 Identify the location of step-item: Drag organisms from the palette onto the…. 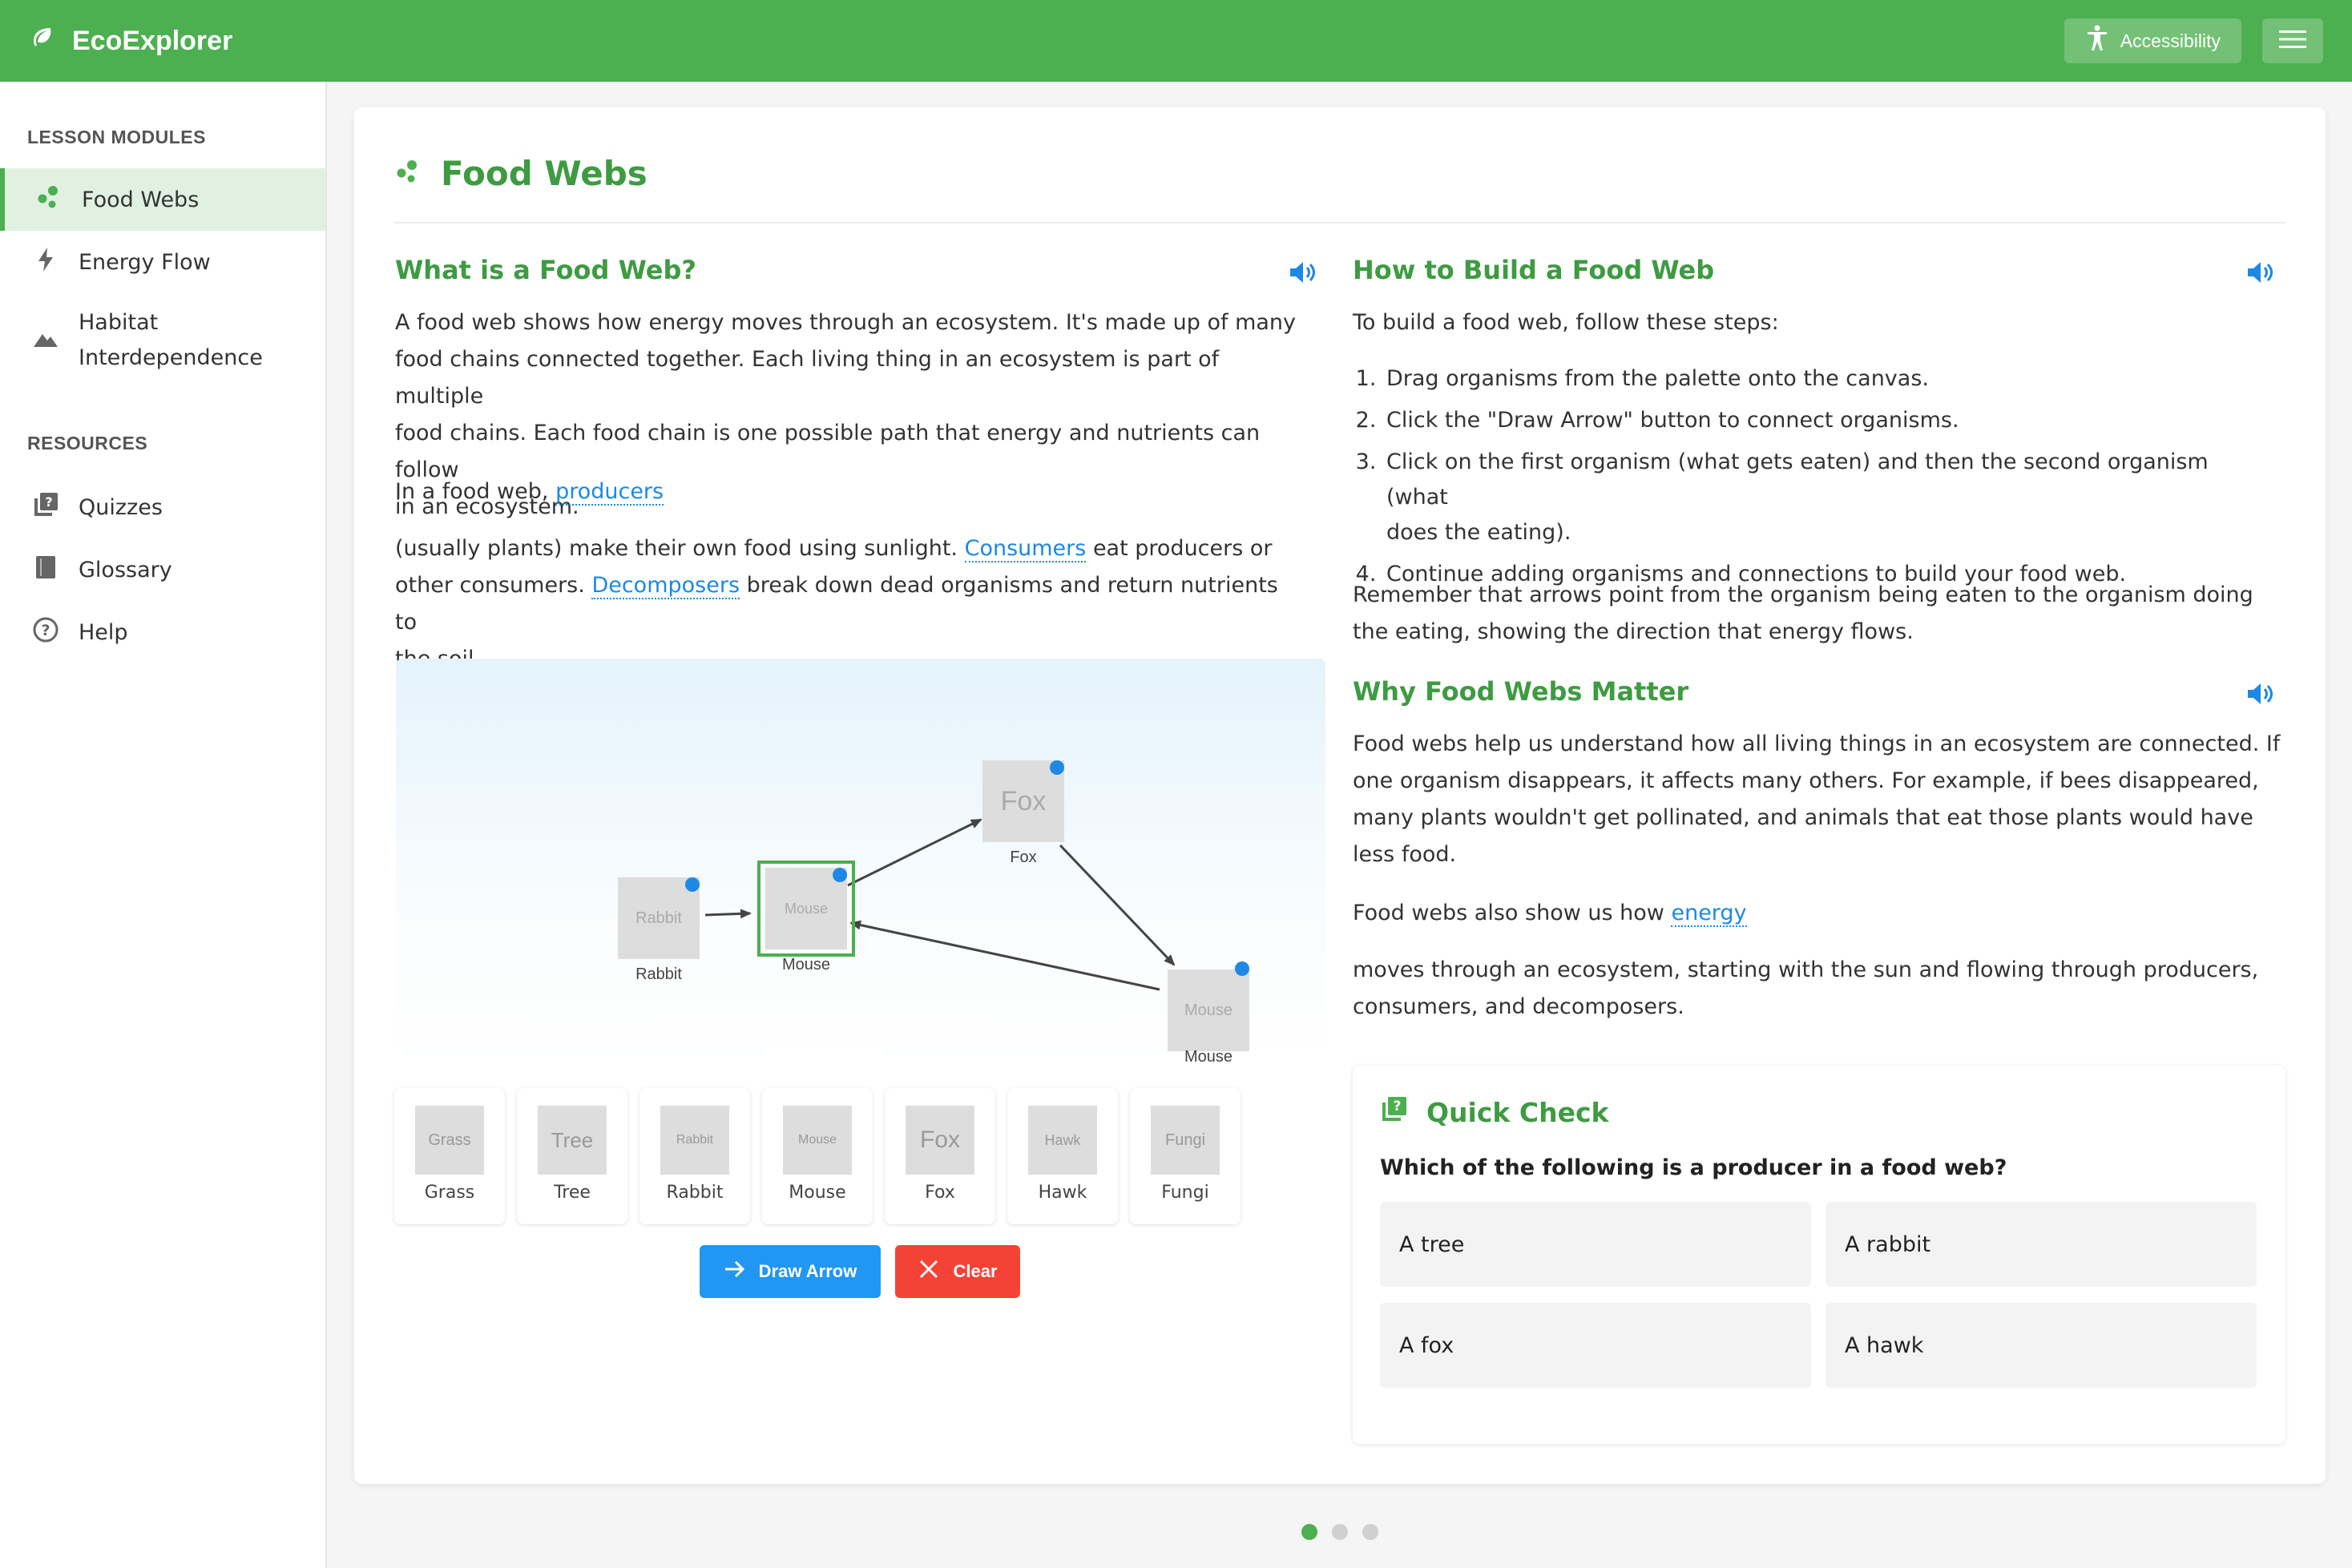
(1826, 379).